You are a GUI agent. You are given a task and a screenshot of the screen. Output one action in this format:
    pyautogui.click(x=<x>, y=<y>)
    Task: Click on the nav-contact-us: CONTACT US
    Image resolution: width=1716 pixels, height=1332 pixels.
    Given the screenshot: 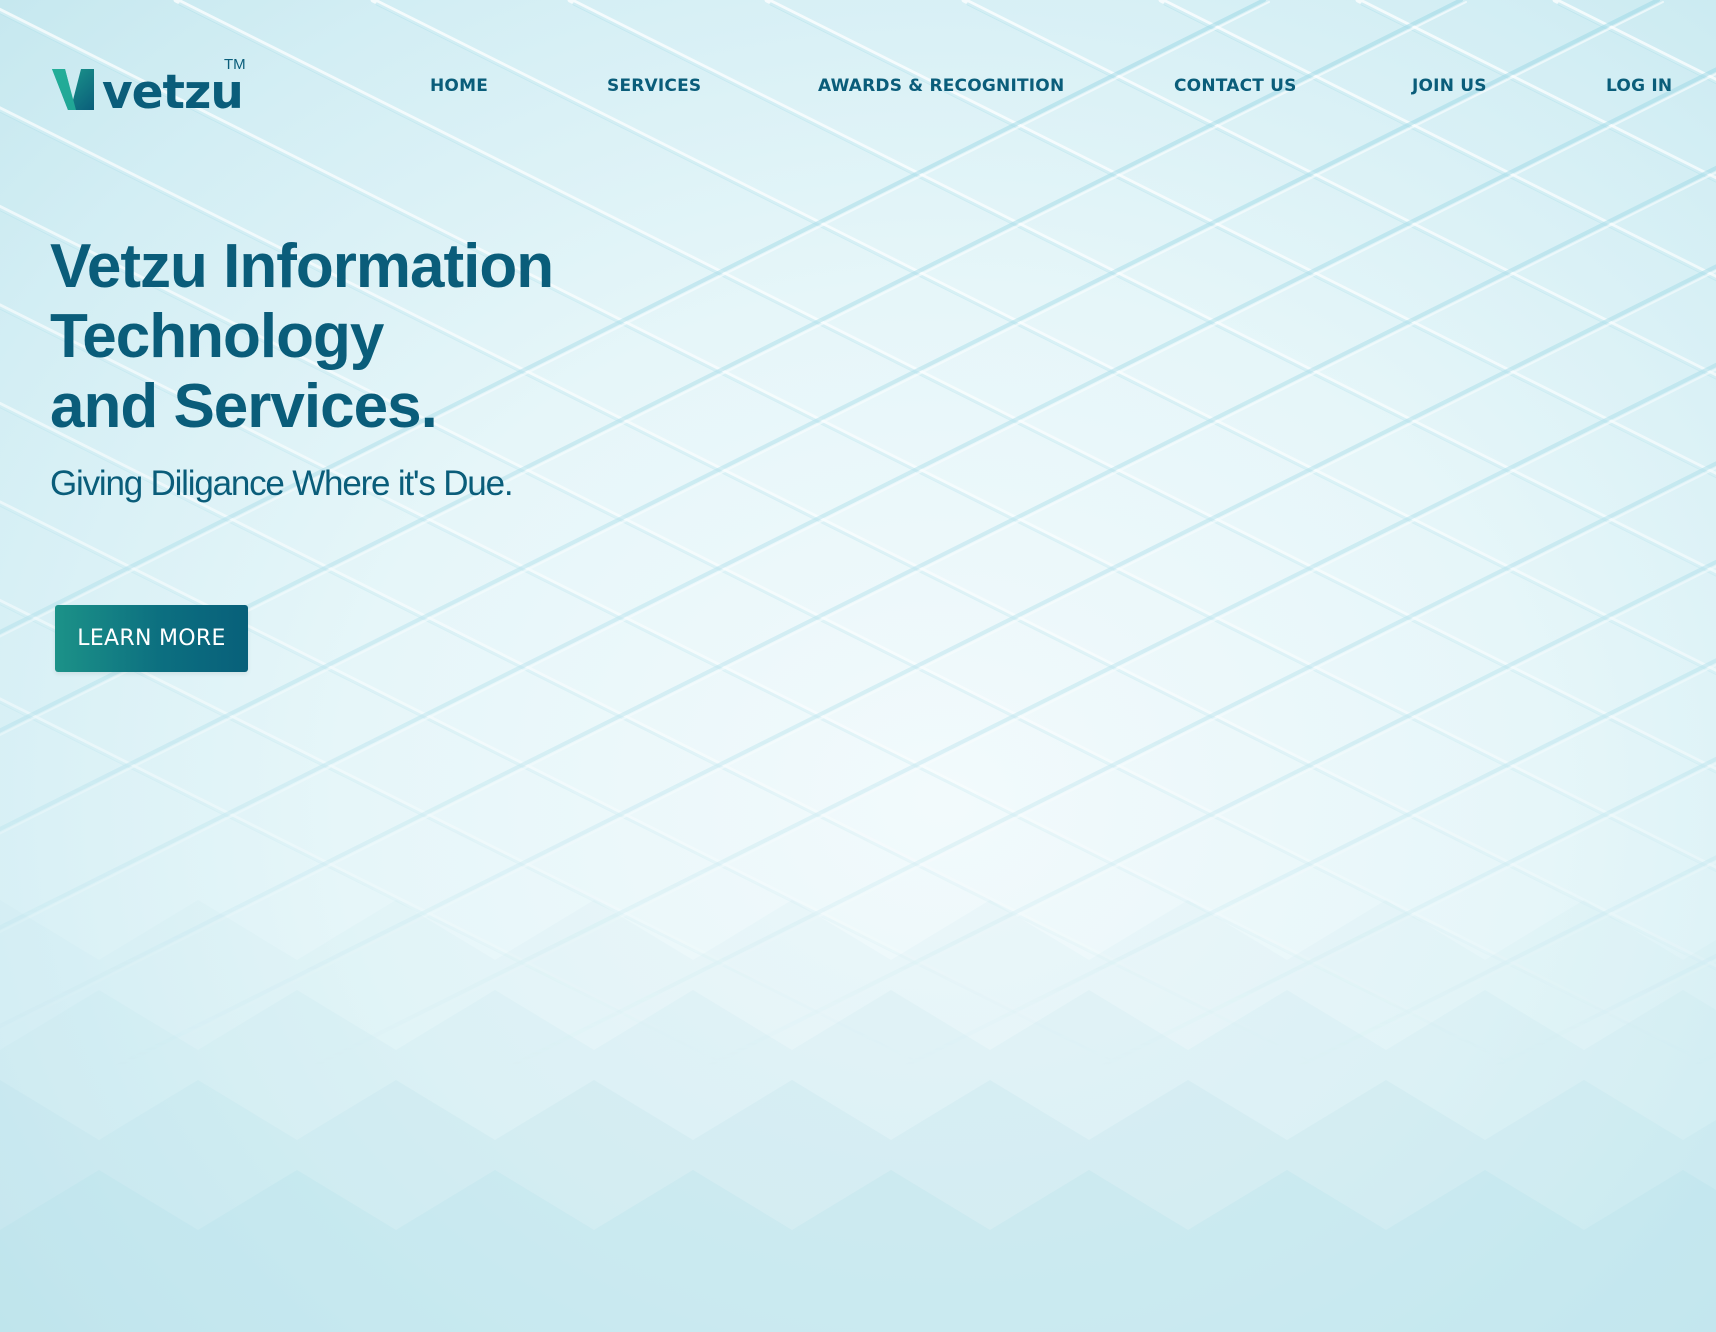 What is the action you would take?
    pyautogui.click(x=1235, y=86)
    